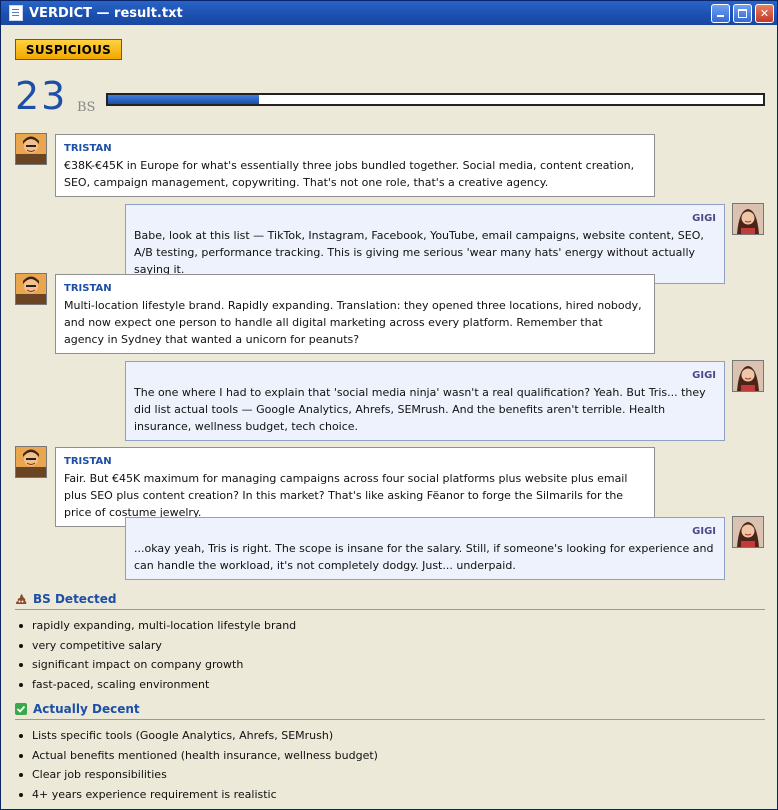  Describe the element at coordinates (75, 599) in the screenshot. I see `bs-detected-title: BS Detected` at that location.